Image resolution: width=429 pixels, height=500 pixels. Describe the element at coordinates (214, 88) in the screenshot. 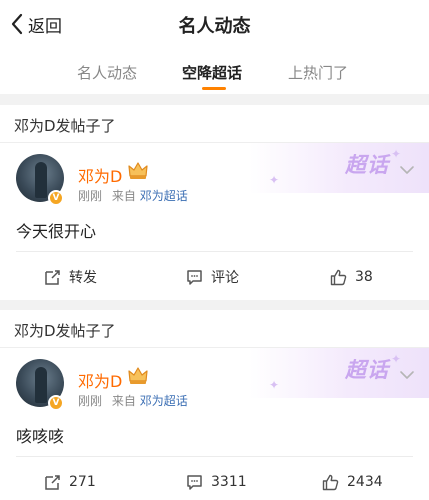

I see `active-tab-indicator` at that location.